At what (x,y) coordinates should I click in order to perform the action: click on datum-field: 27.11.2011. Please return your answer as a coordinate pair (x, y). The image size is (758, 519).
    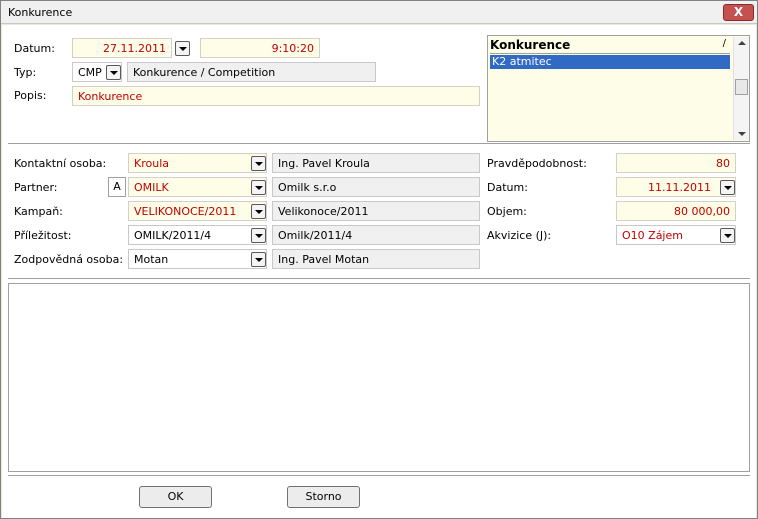
    Looking at the image, I should click on (122, 48).